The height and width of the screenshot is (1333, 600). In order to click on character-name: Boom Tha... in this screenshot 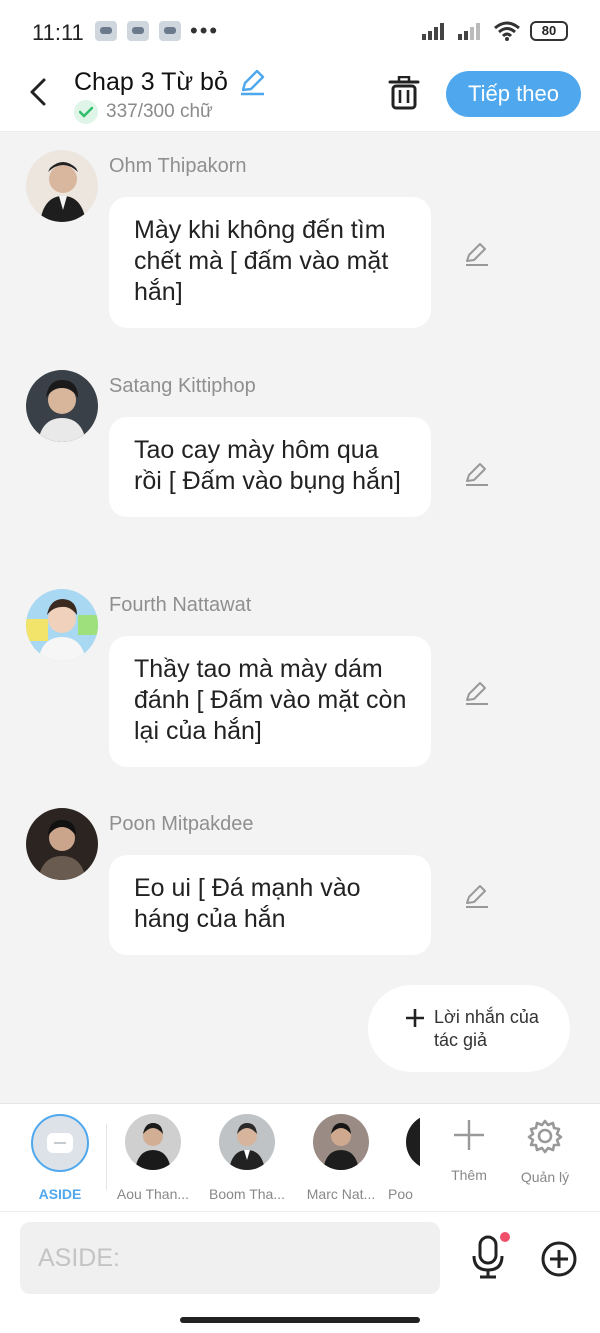, I will do `click(246, 1194)`.